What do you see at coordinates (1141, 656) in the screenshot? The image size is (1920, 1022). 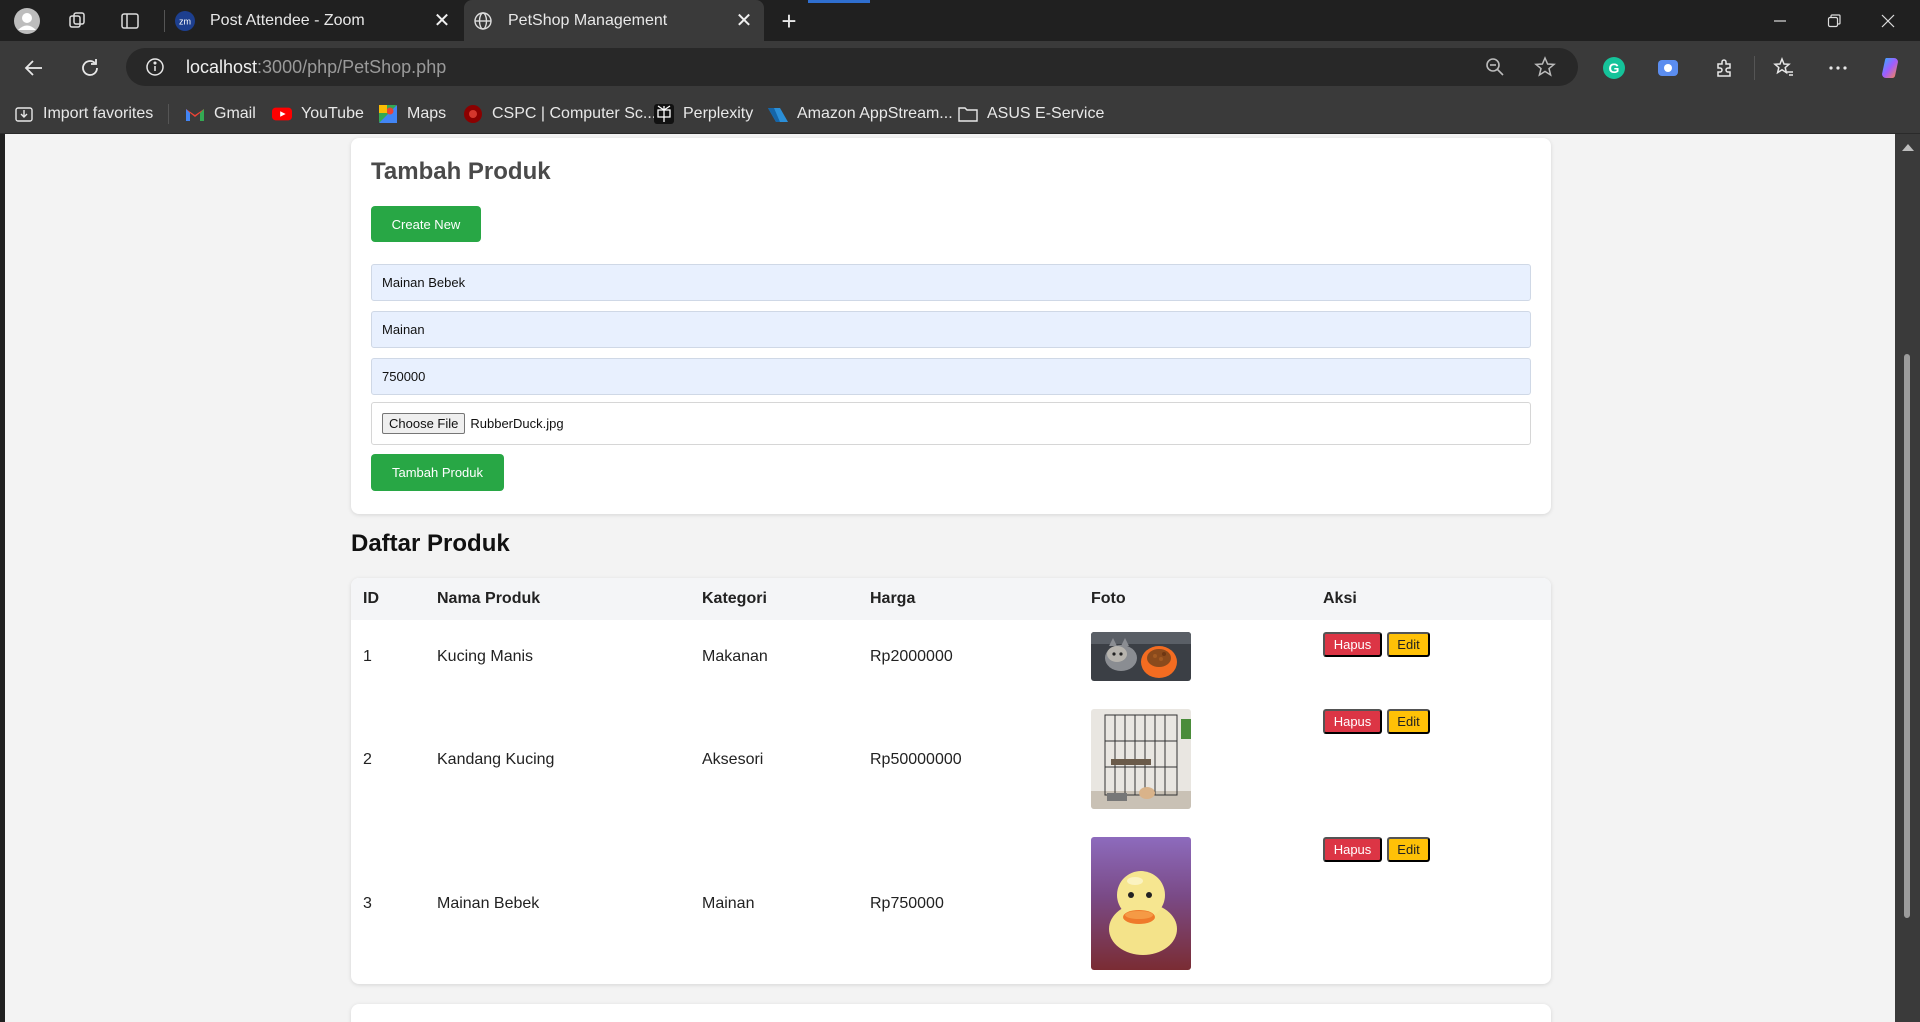 I see `cat-food-photo` at bounding box center [1141, 656].